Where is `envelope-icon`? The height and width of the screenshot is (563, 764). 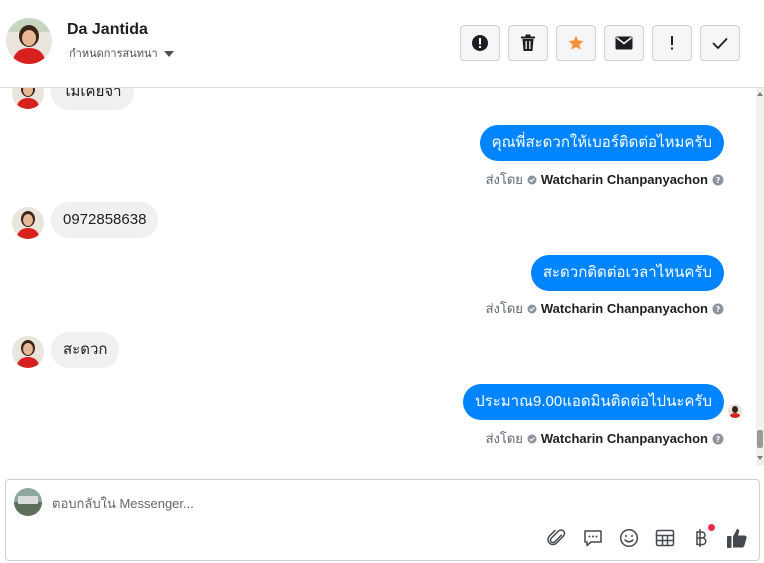
envelope-icon is located at coordinates (624, 43).